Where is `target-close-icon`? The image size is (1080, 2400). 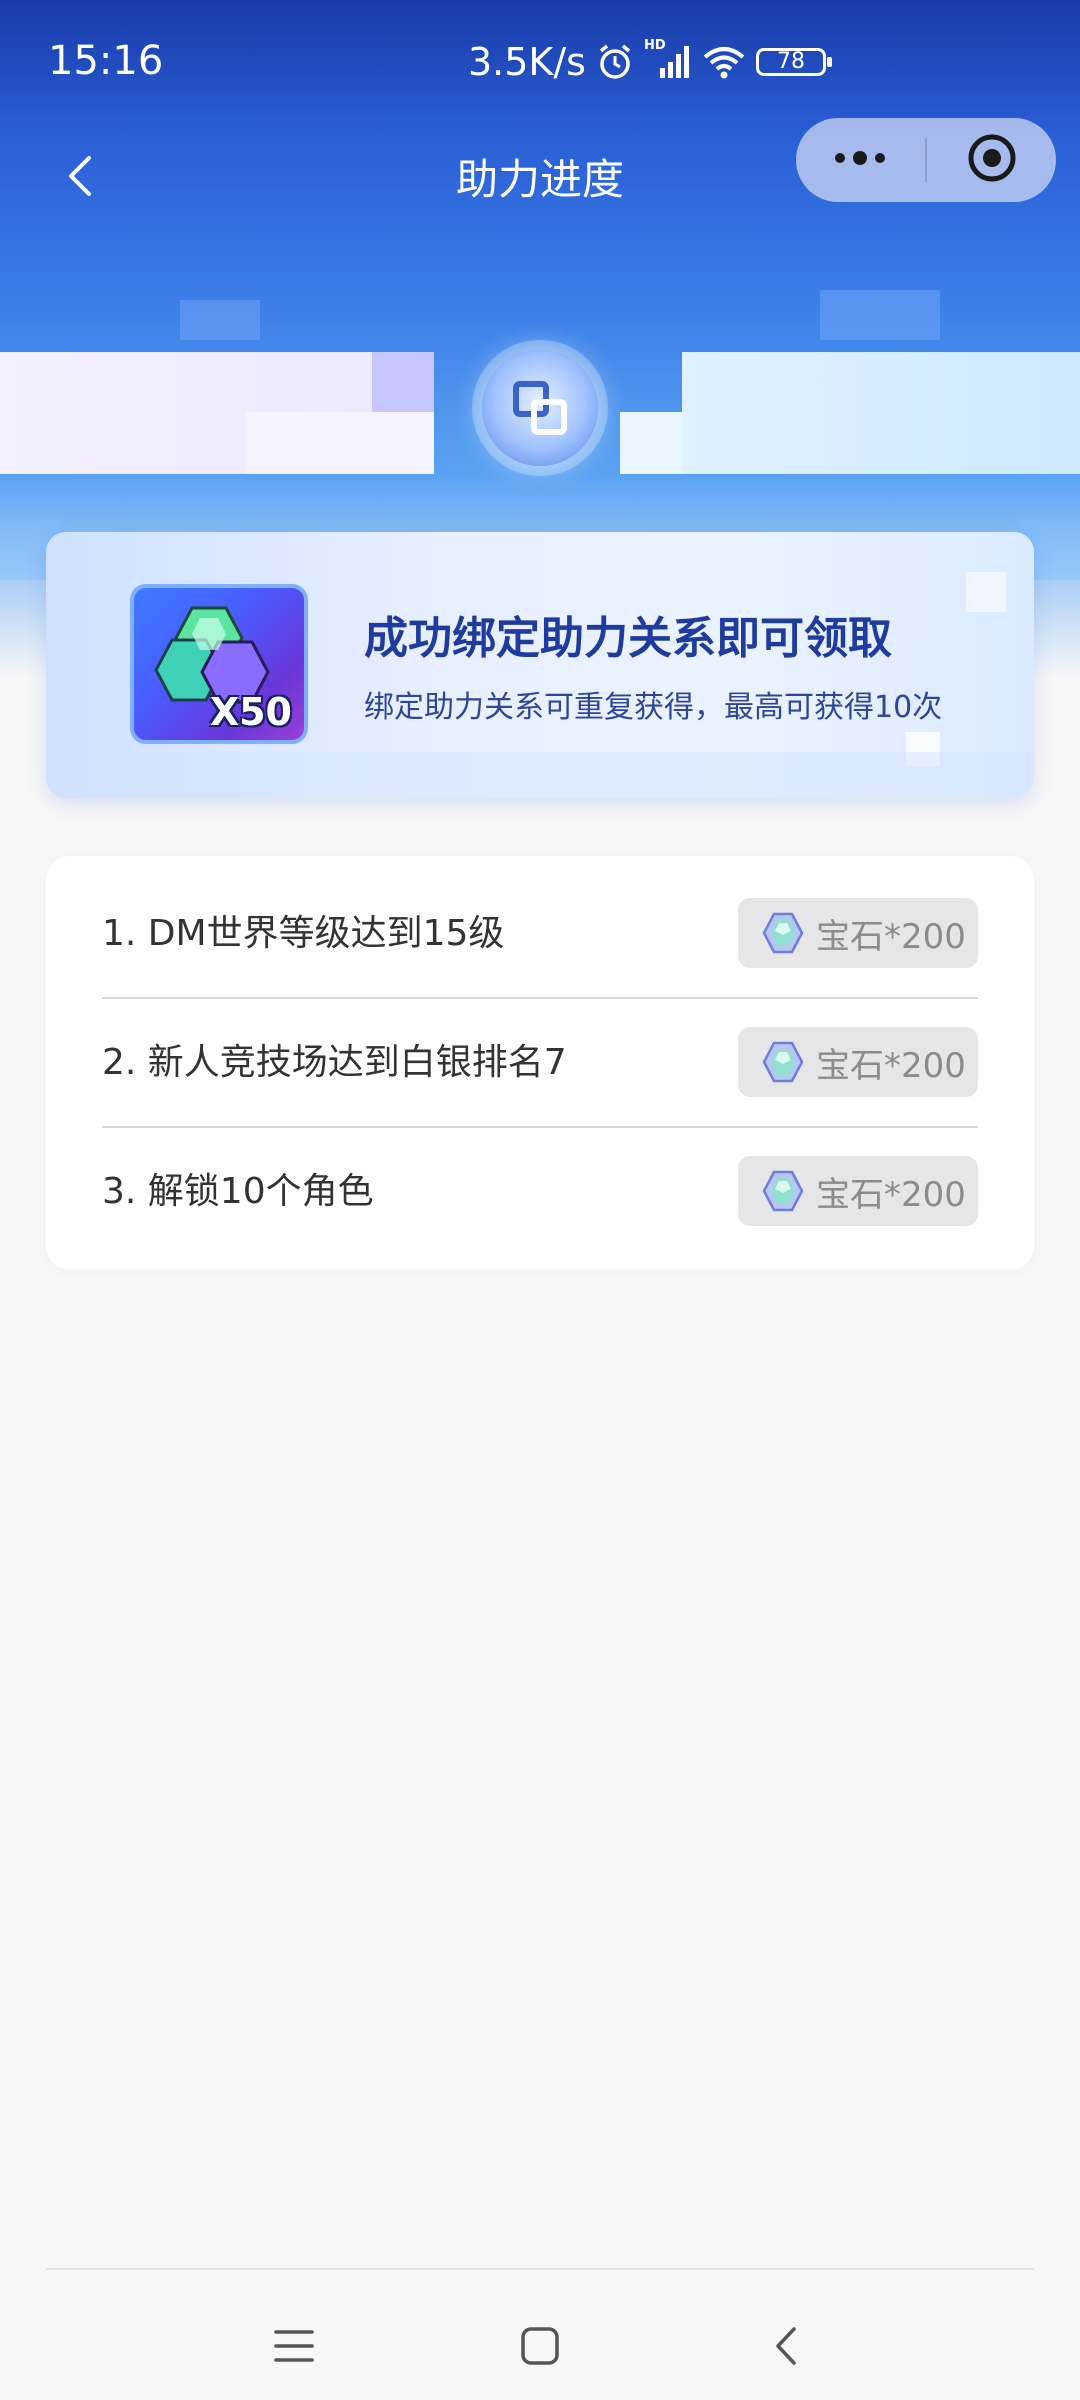 target-close-icon is located at coordinates (992, 160).